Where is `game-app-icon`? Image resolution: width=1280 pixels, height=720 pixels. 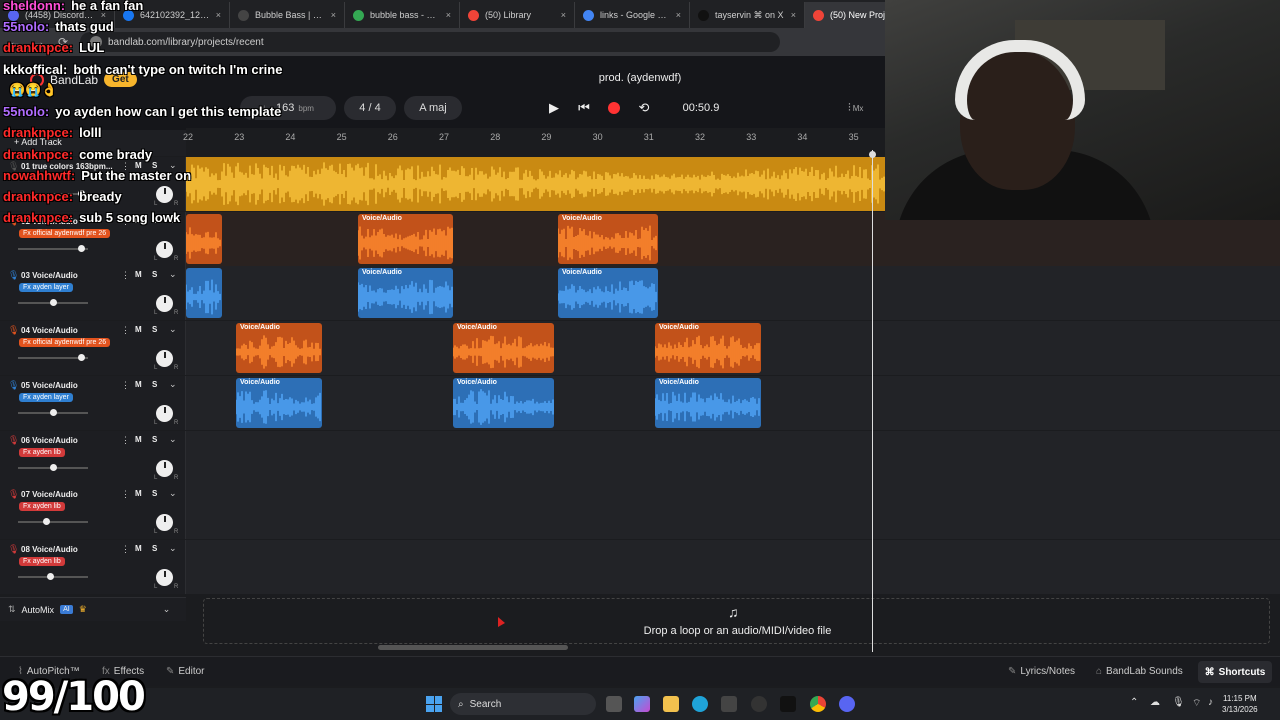 game-app-icon is located at coordinates (759, 704).